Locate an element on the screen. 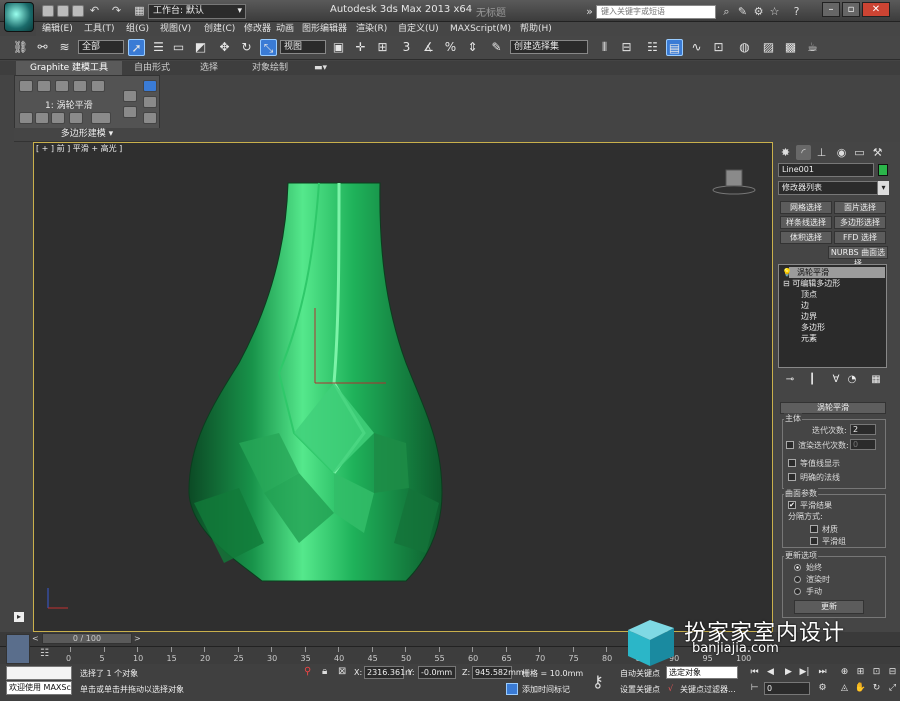  create-panel-icon: ✸ is located at coordinates (785, 152).